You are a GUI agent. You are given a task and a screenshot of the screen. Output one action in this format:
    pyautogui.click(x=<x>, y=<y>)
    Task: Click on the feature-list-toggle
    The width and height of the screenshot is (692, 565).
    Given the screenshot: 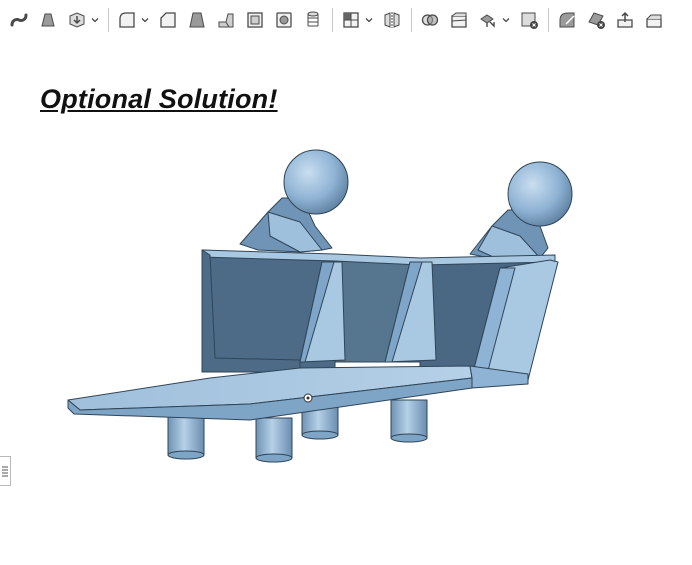 What is the action you would take?
    pyautogui.click(x=5, y=471)
    